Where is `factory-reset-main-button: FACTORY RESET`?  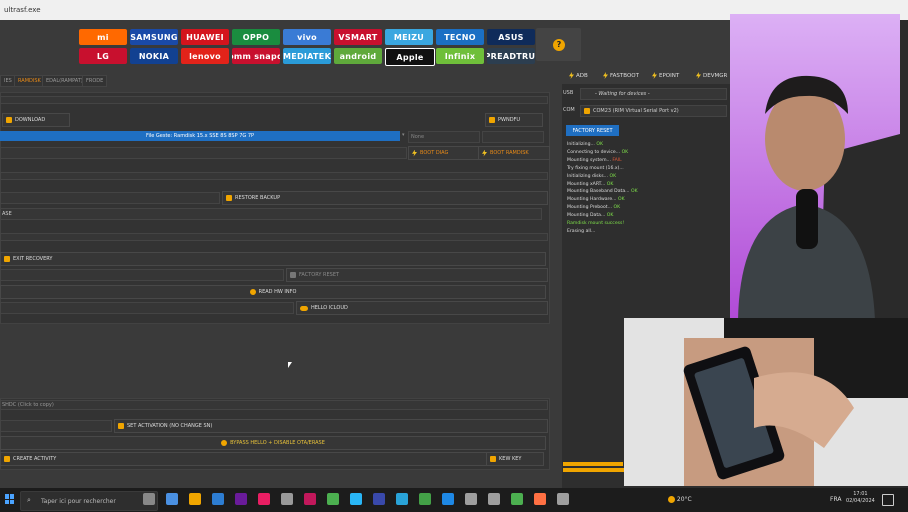 factory-reset-main-button: FACTORY RESET is located at coordinates (417, 275).